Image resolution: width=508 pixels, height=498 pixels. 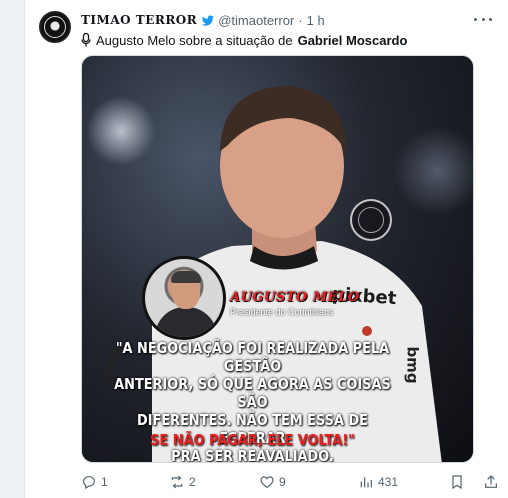 What do you see at coordinates (267, 482) in the screenshot?
I see `like-icon` at bounding box center [267, 482].